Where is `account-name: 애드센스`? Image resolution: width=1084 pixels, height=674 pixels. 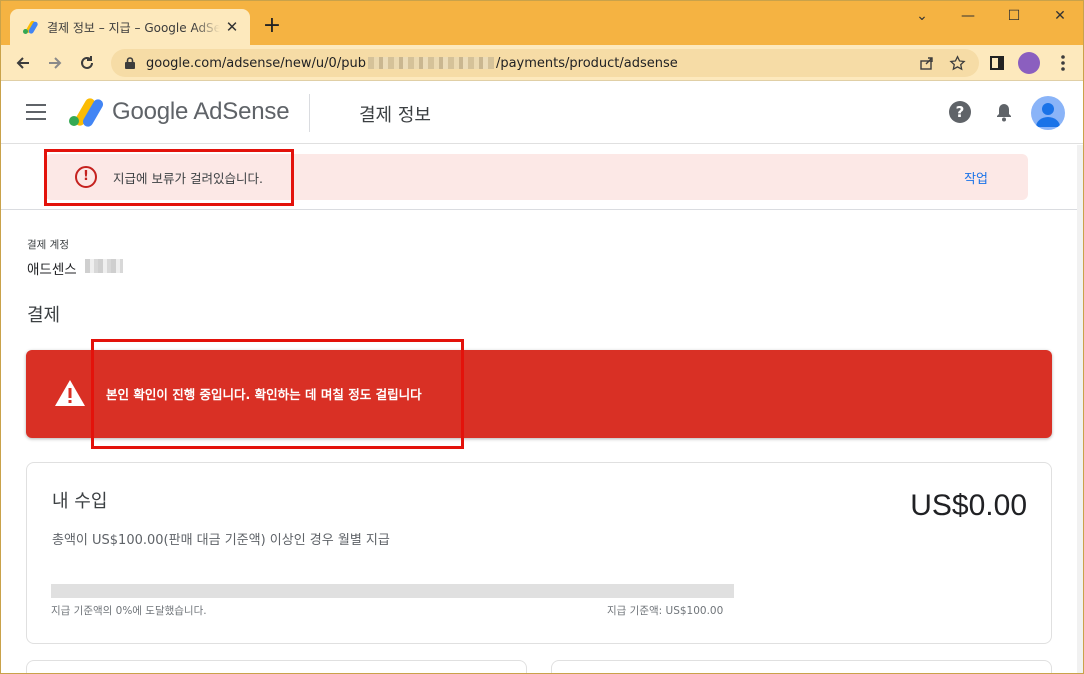 account-name: 애드센스 is located at coordinates (52, 270).